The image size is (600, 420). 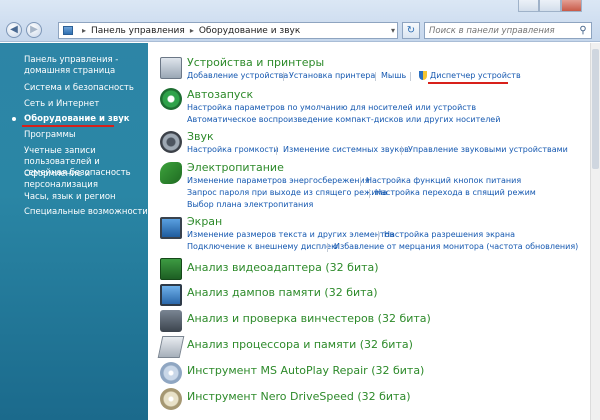 I want to click on control-panel-icon, so click(x=68, y=30).